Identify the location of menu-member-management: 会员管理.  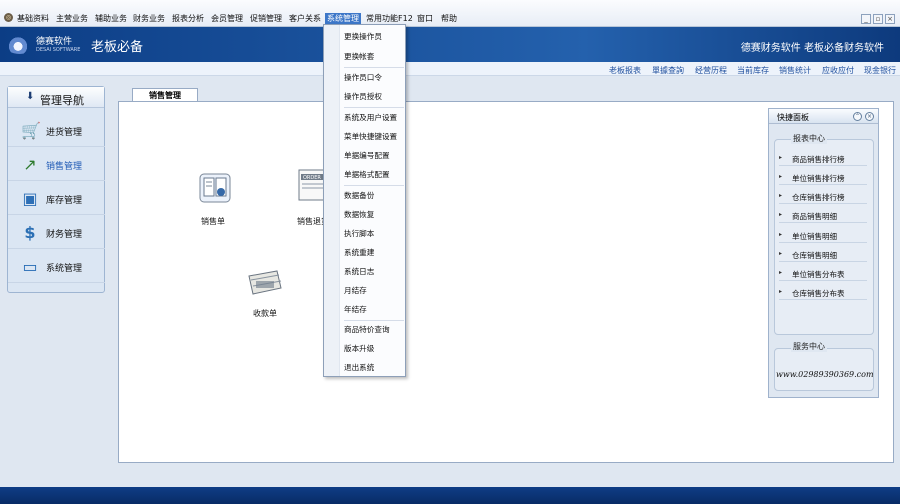
(227, 18).